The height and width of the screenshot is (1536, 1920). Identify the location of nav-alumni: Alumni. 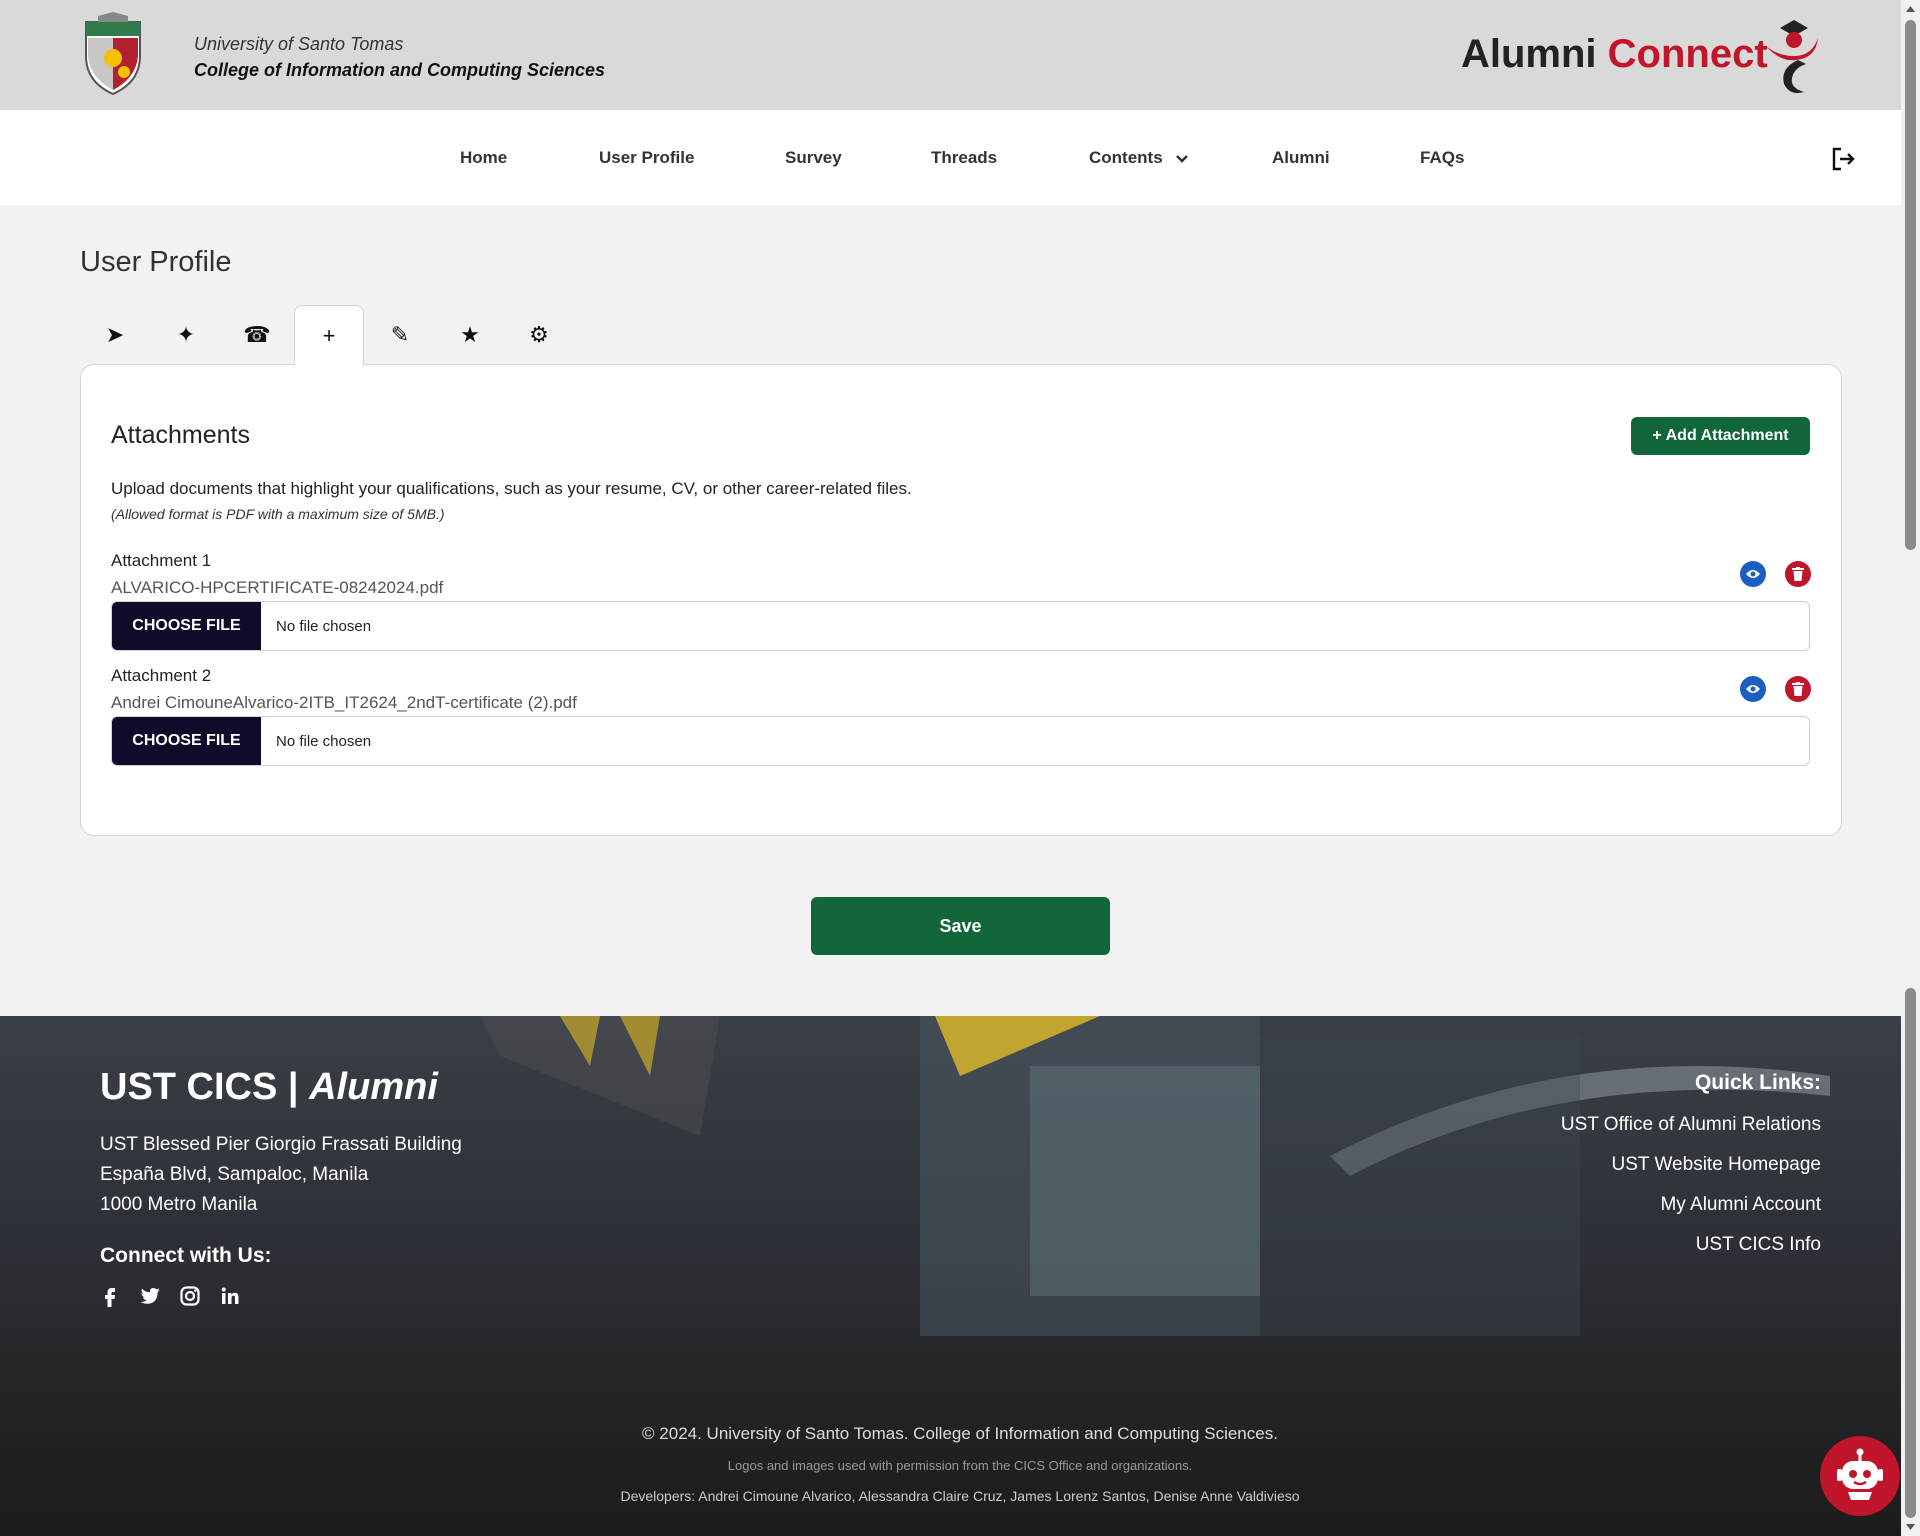
(1301, 158).